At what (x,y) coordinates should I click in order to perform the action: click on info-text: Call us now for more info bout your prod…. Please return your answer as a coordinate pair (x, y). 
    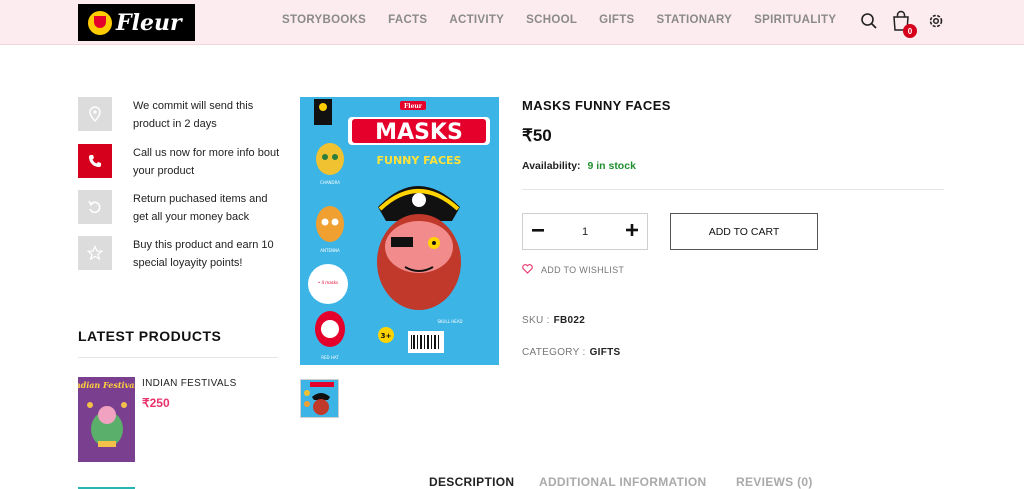
    Looking at the image, I should click on (206, 162).